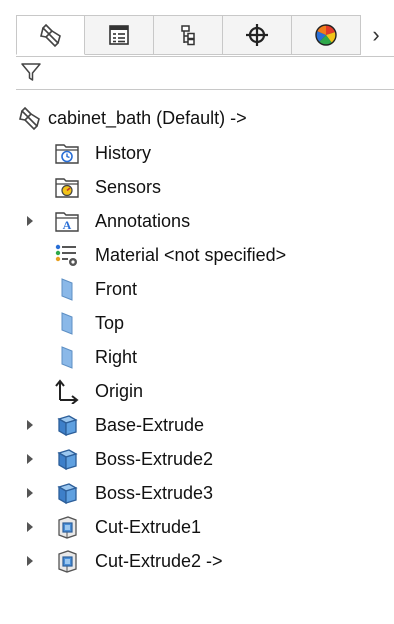  I want to click on tree-item-label: Annotations, so click(143, 220).